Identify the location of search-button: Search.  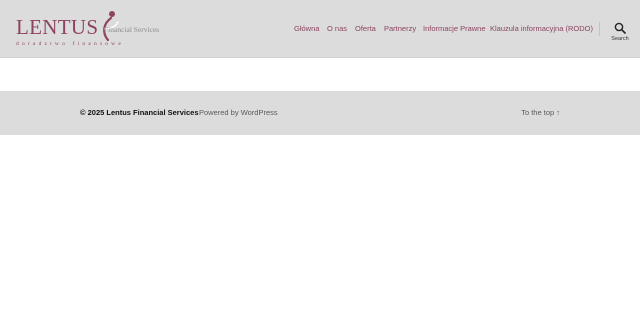
(620, 33).